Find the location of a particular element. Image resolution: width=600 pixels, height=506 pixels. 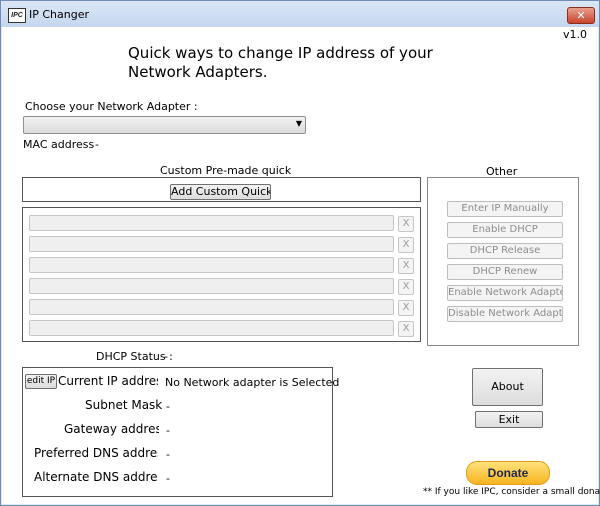

gateway-address-label: Gateway address is located at coordinates (111, 429).